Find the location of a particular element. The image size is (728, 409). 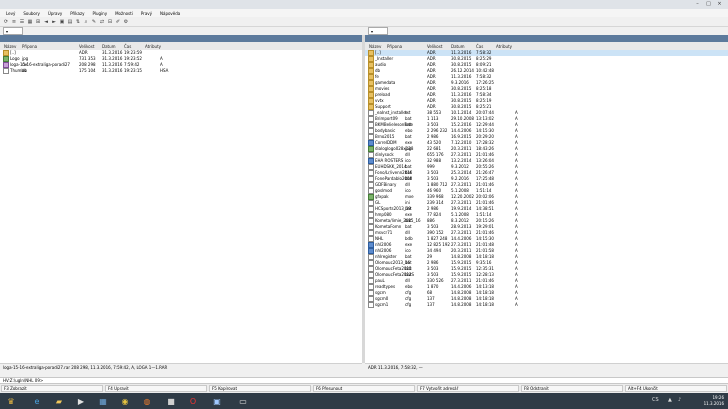

sync-icon: ⇄ is located at coordinates (102, 22).